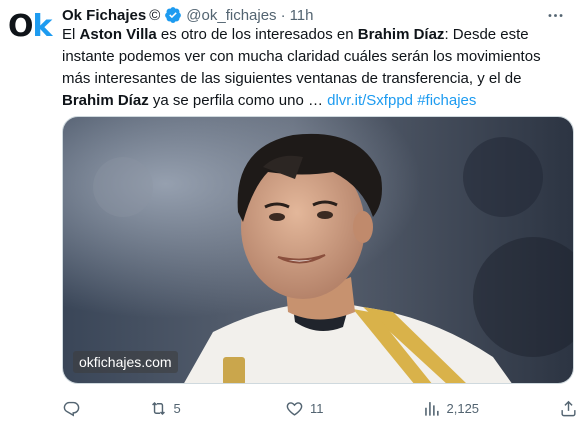 The width and height of the screenshot is (581, 426). I want to click on share-icon, so click(568, 408).